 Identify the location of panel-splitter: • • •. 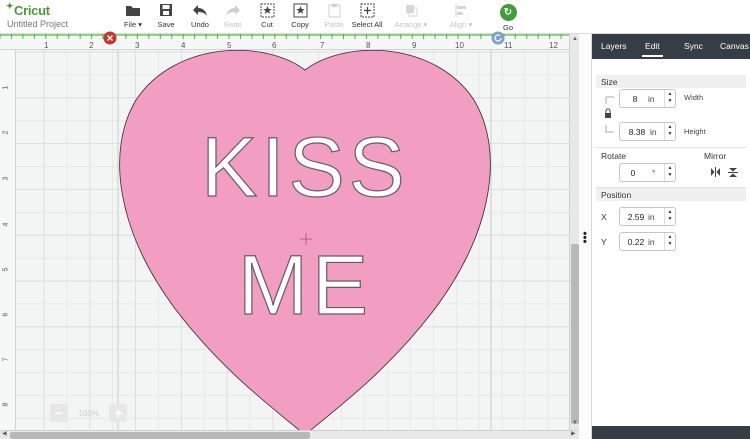
(585, 236).